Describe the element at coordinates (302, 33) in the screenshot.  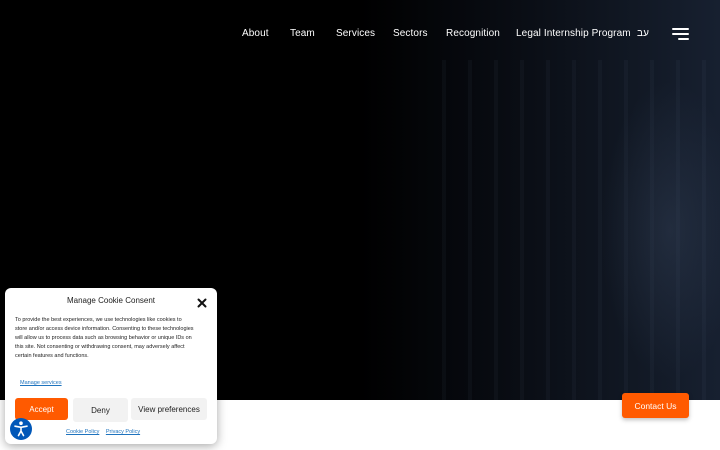
I see `nav-item-team: Team` at that location.